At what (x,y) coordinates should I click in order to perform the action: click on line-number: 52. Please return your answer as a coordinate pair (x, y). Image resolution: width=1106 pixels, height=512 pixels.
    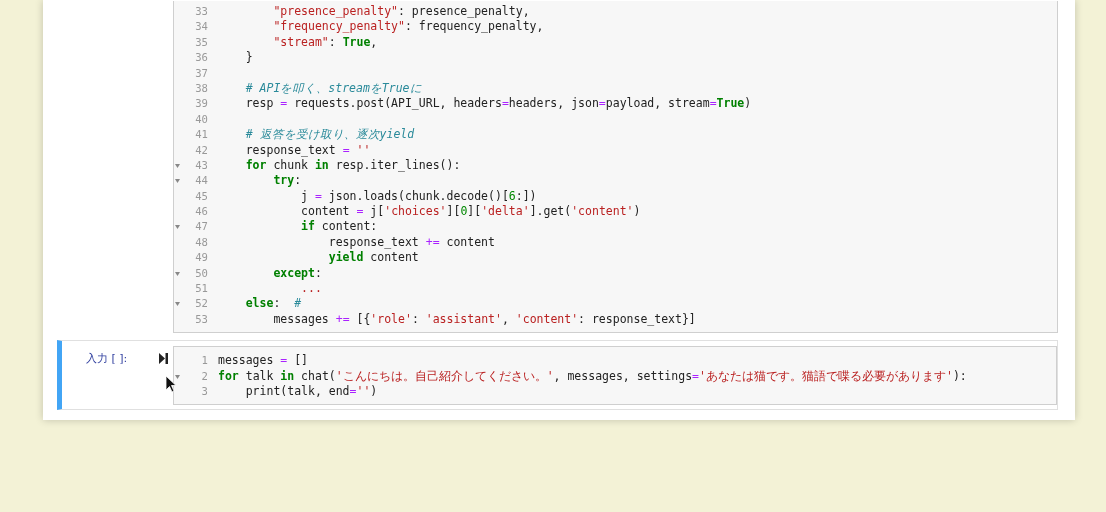
    Looking at the image, I should click on (201, 303).